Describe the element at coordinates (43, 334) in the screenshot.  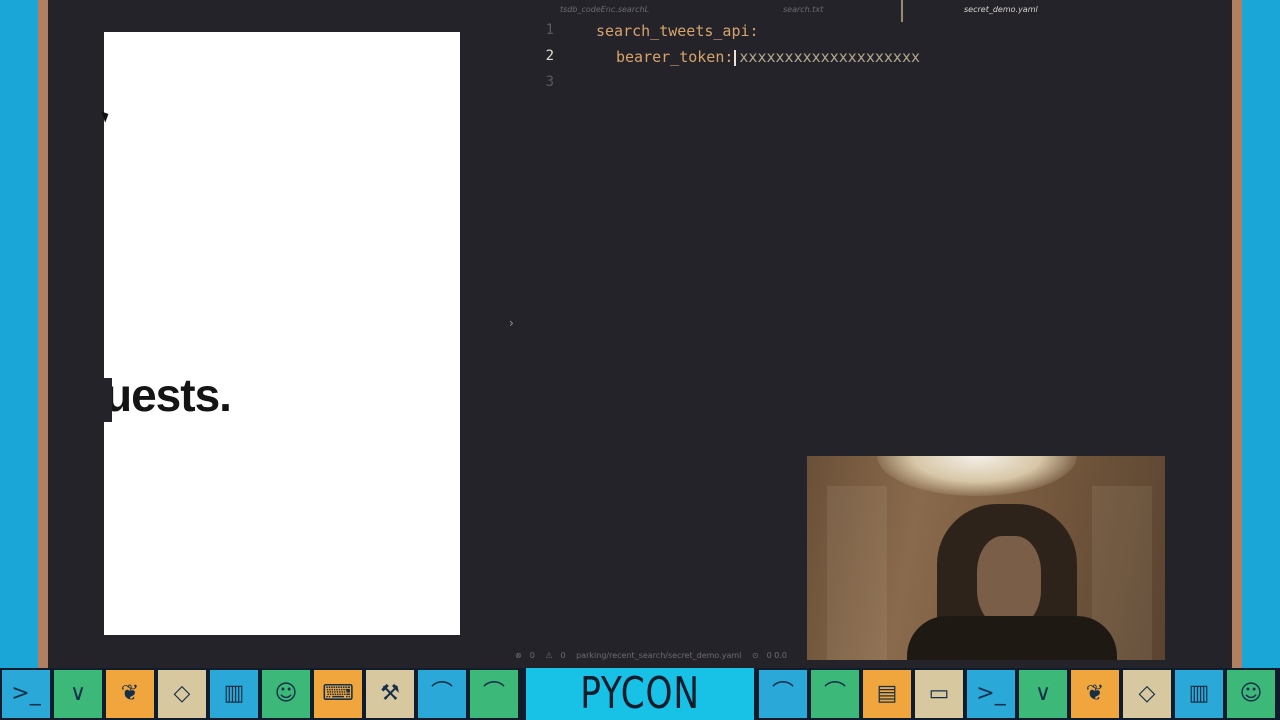
I see `left-frame-border` at that location.